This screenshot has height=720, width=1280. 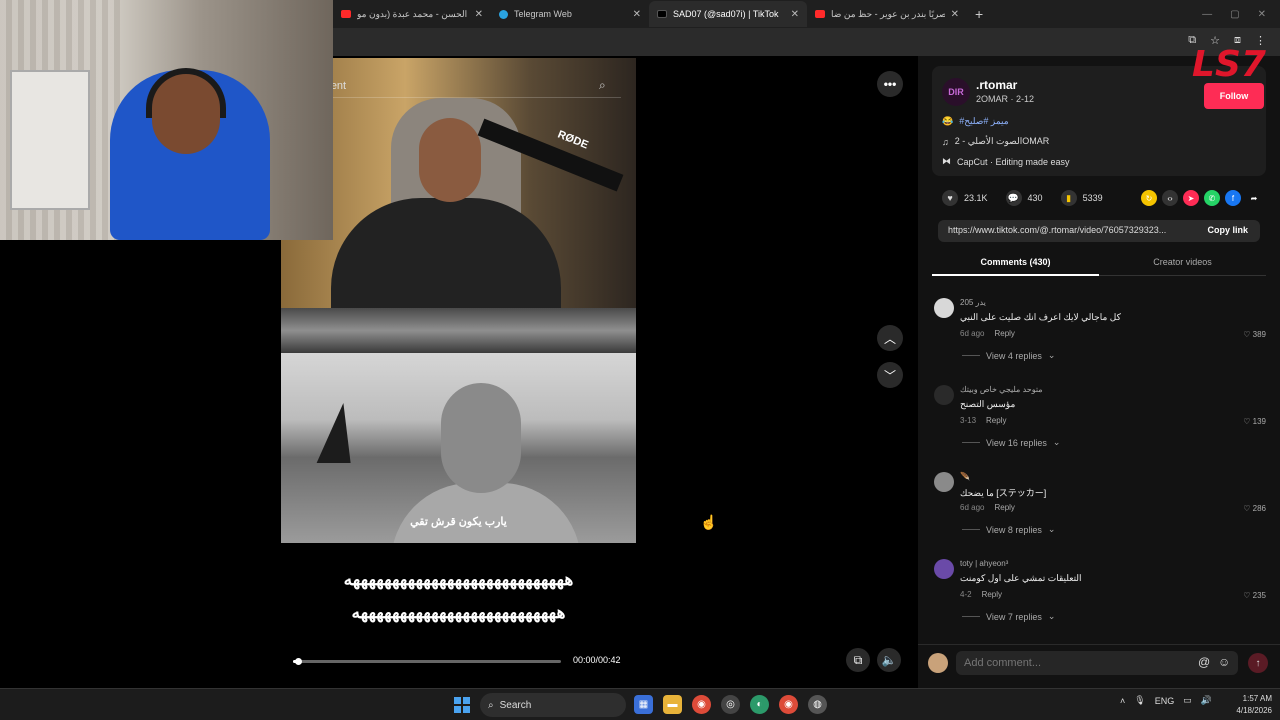 What do you see at coordinates (1097, 663) in the screenshot?
I see `add-comment-input` at bounding box center [1097, 663].